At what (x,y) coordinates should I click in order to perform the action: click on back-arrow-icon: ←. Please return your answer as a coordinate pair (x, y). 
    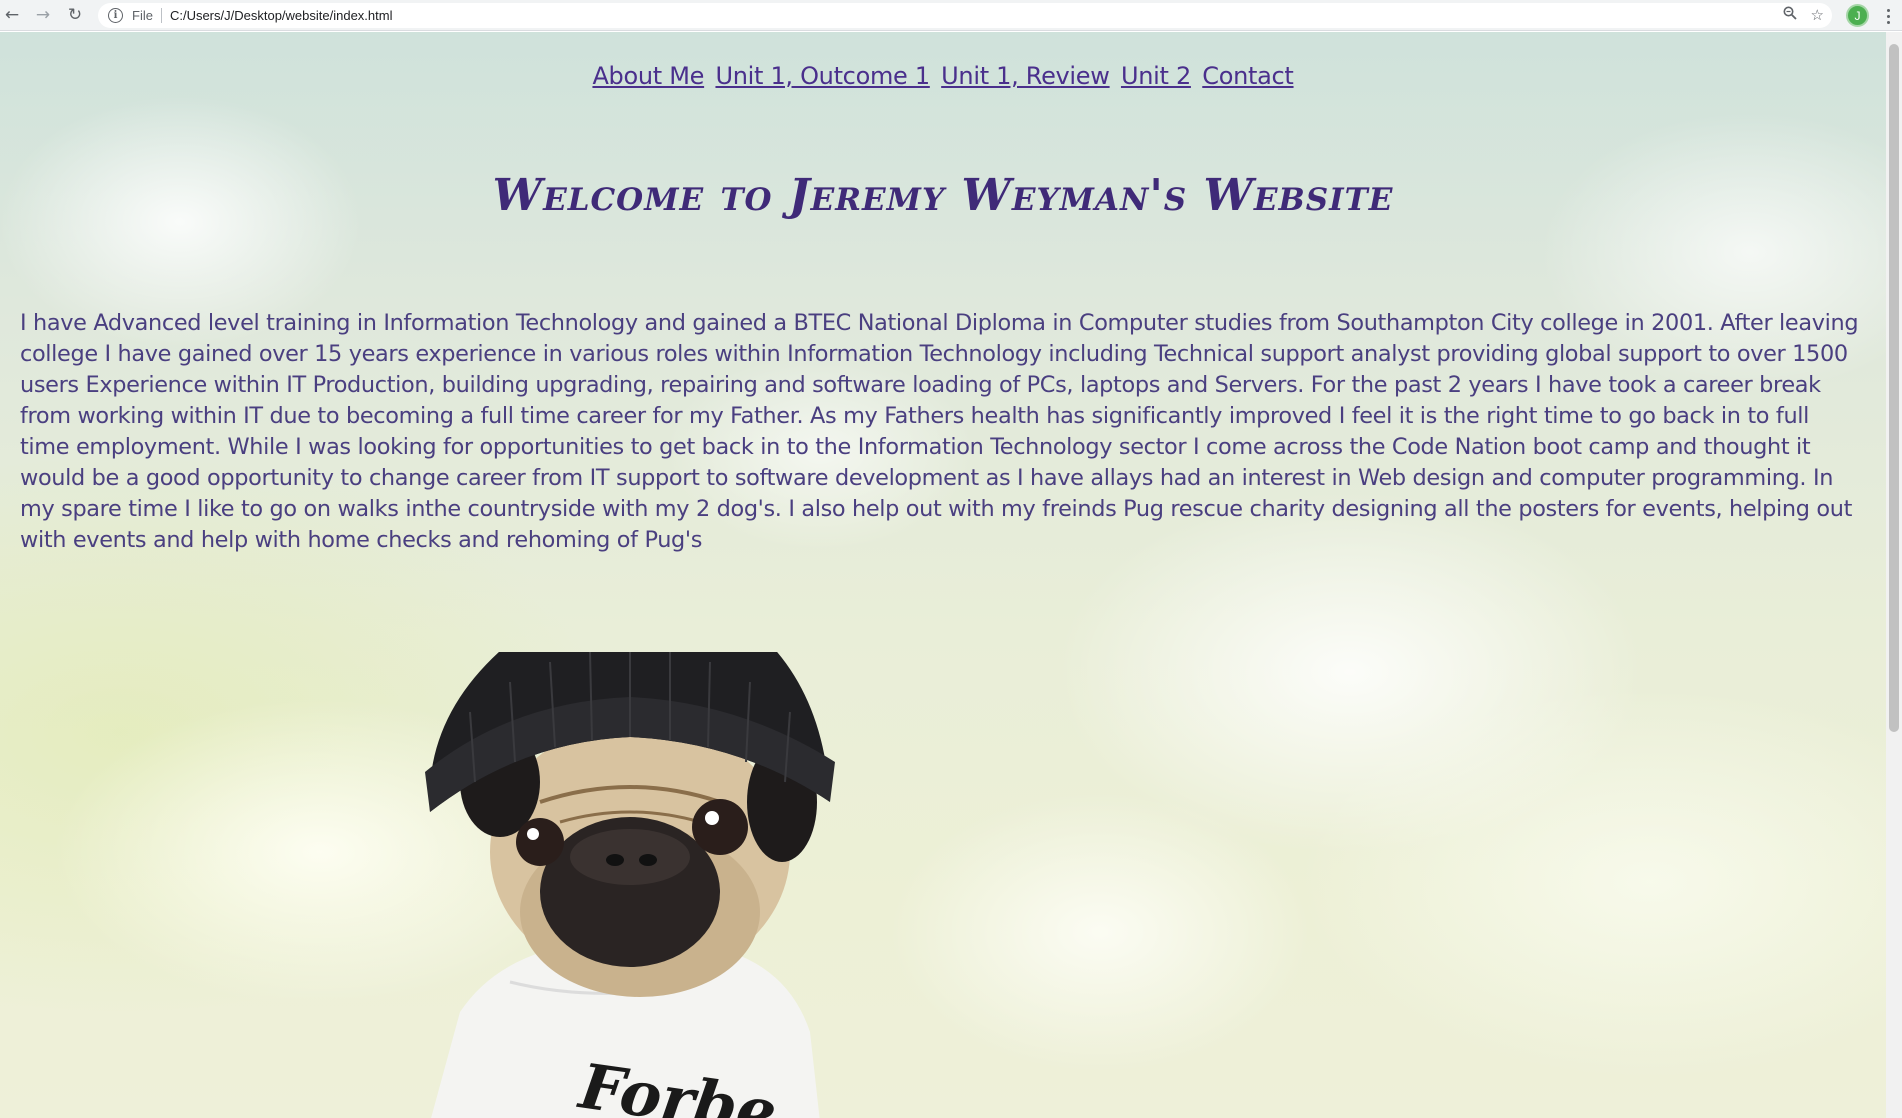
    Looking at the image, I should click on (12, 15).